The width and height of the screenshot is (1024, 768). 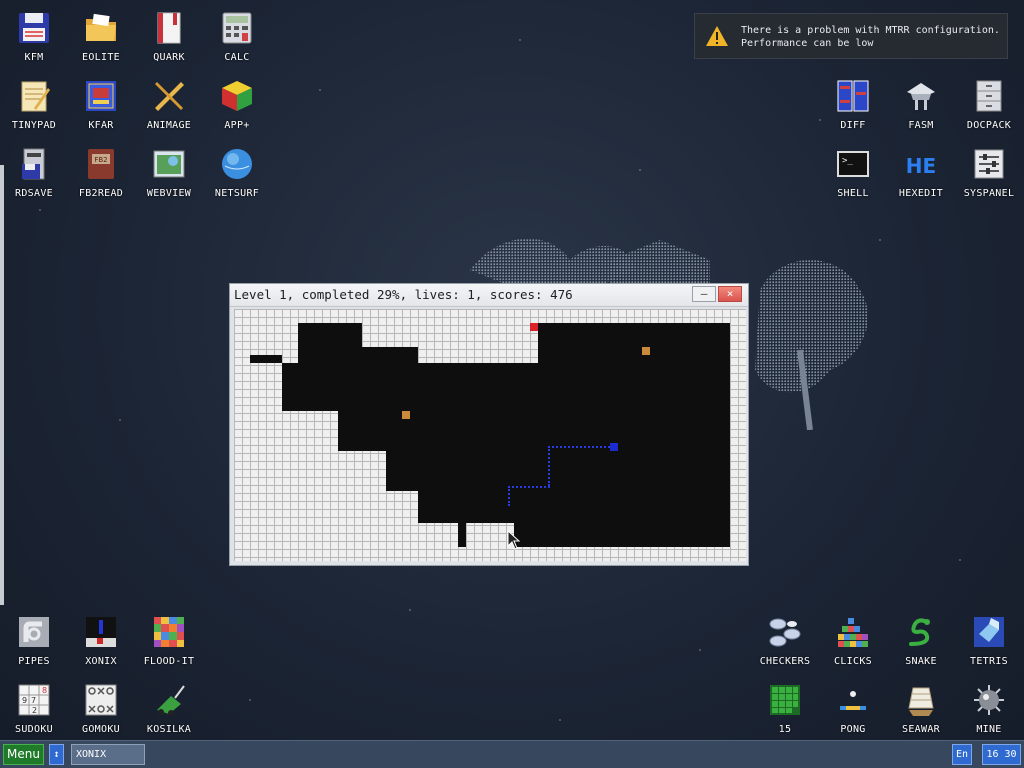 I want to click on desktop-icon-rdsave: RDSAVE, so click(x=34, y=175).